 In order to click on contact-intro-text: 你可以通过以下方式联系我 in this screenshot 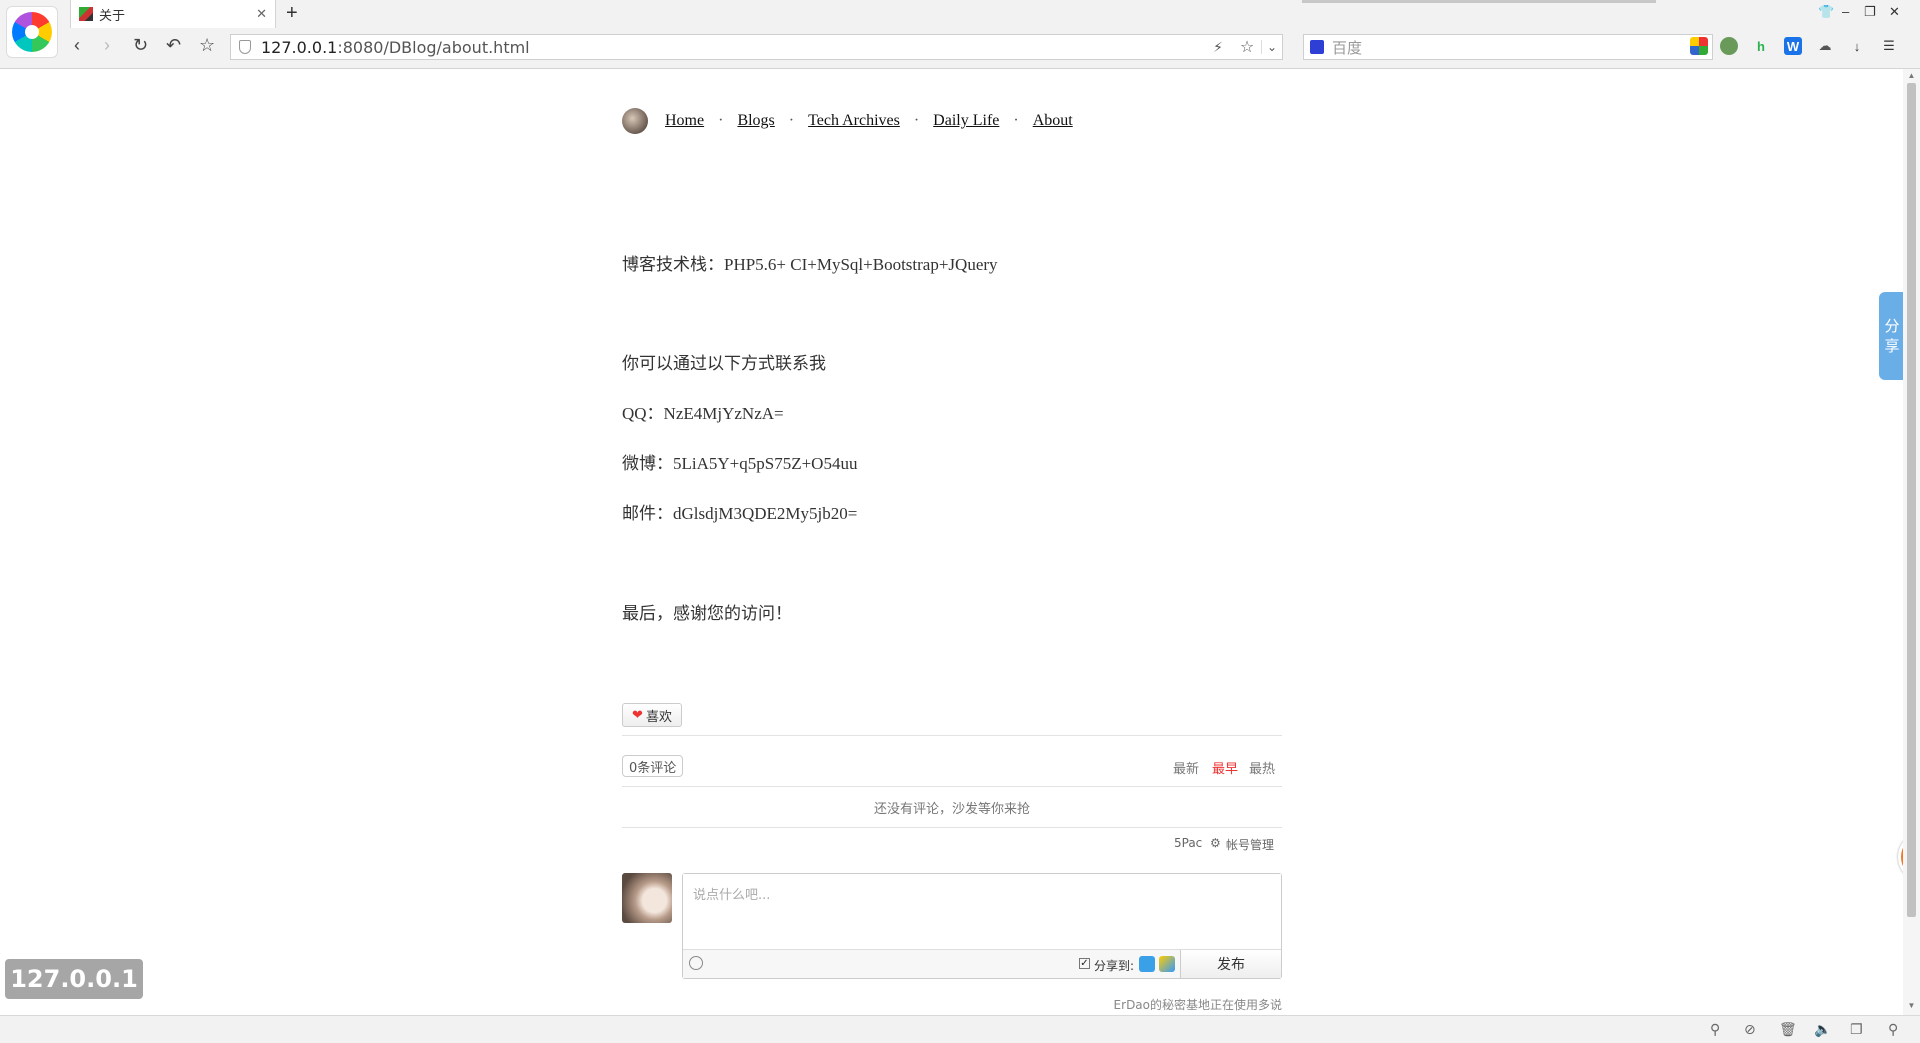, I will do `click(724, 363)`.